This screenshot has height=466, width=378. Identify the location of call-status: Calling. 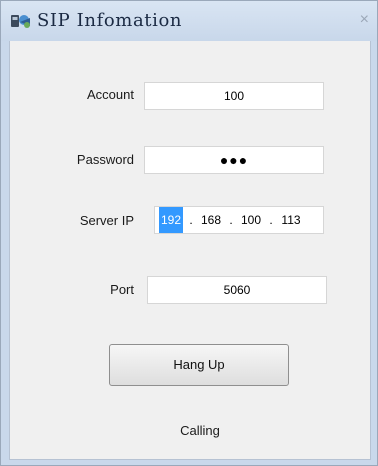
(200, 430).